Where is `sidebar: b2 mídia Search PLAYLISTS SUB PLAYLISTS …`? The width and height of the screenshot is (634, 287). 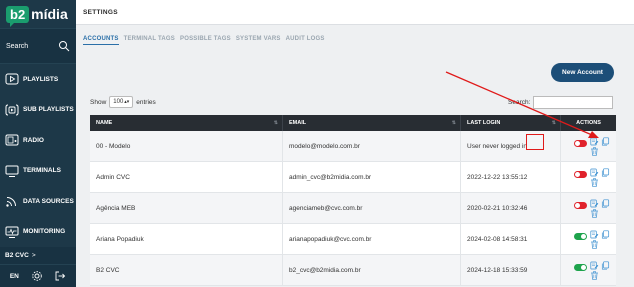 sidebar: b2 mídia Search PLAYLISTS SUB PLAYLISTS … is located at coordinates (38, 143).